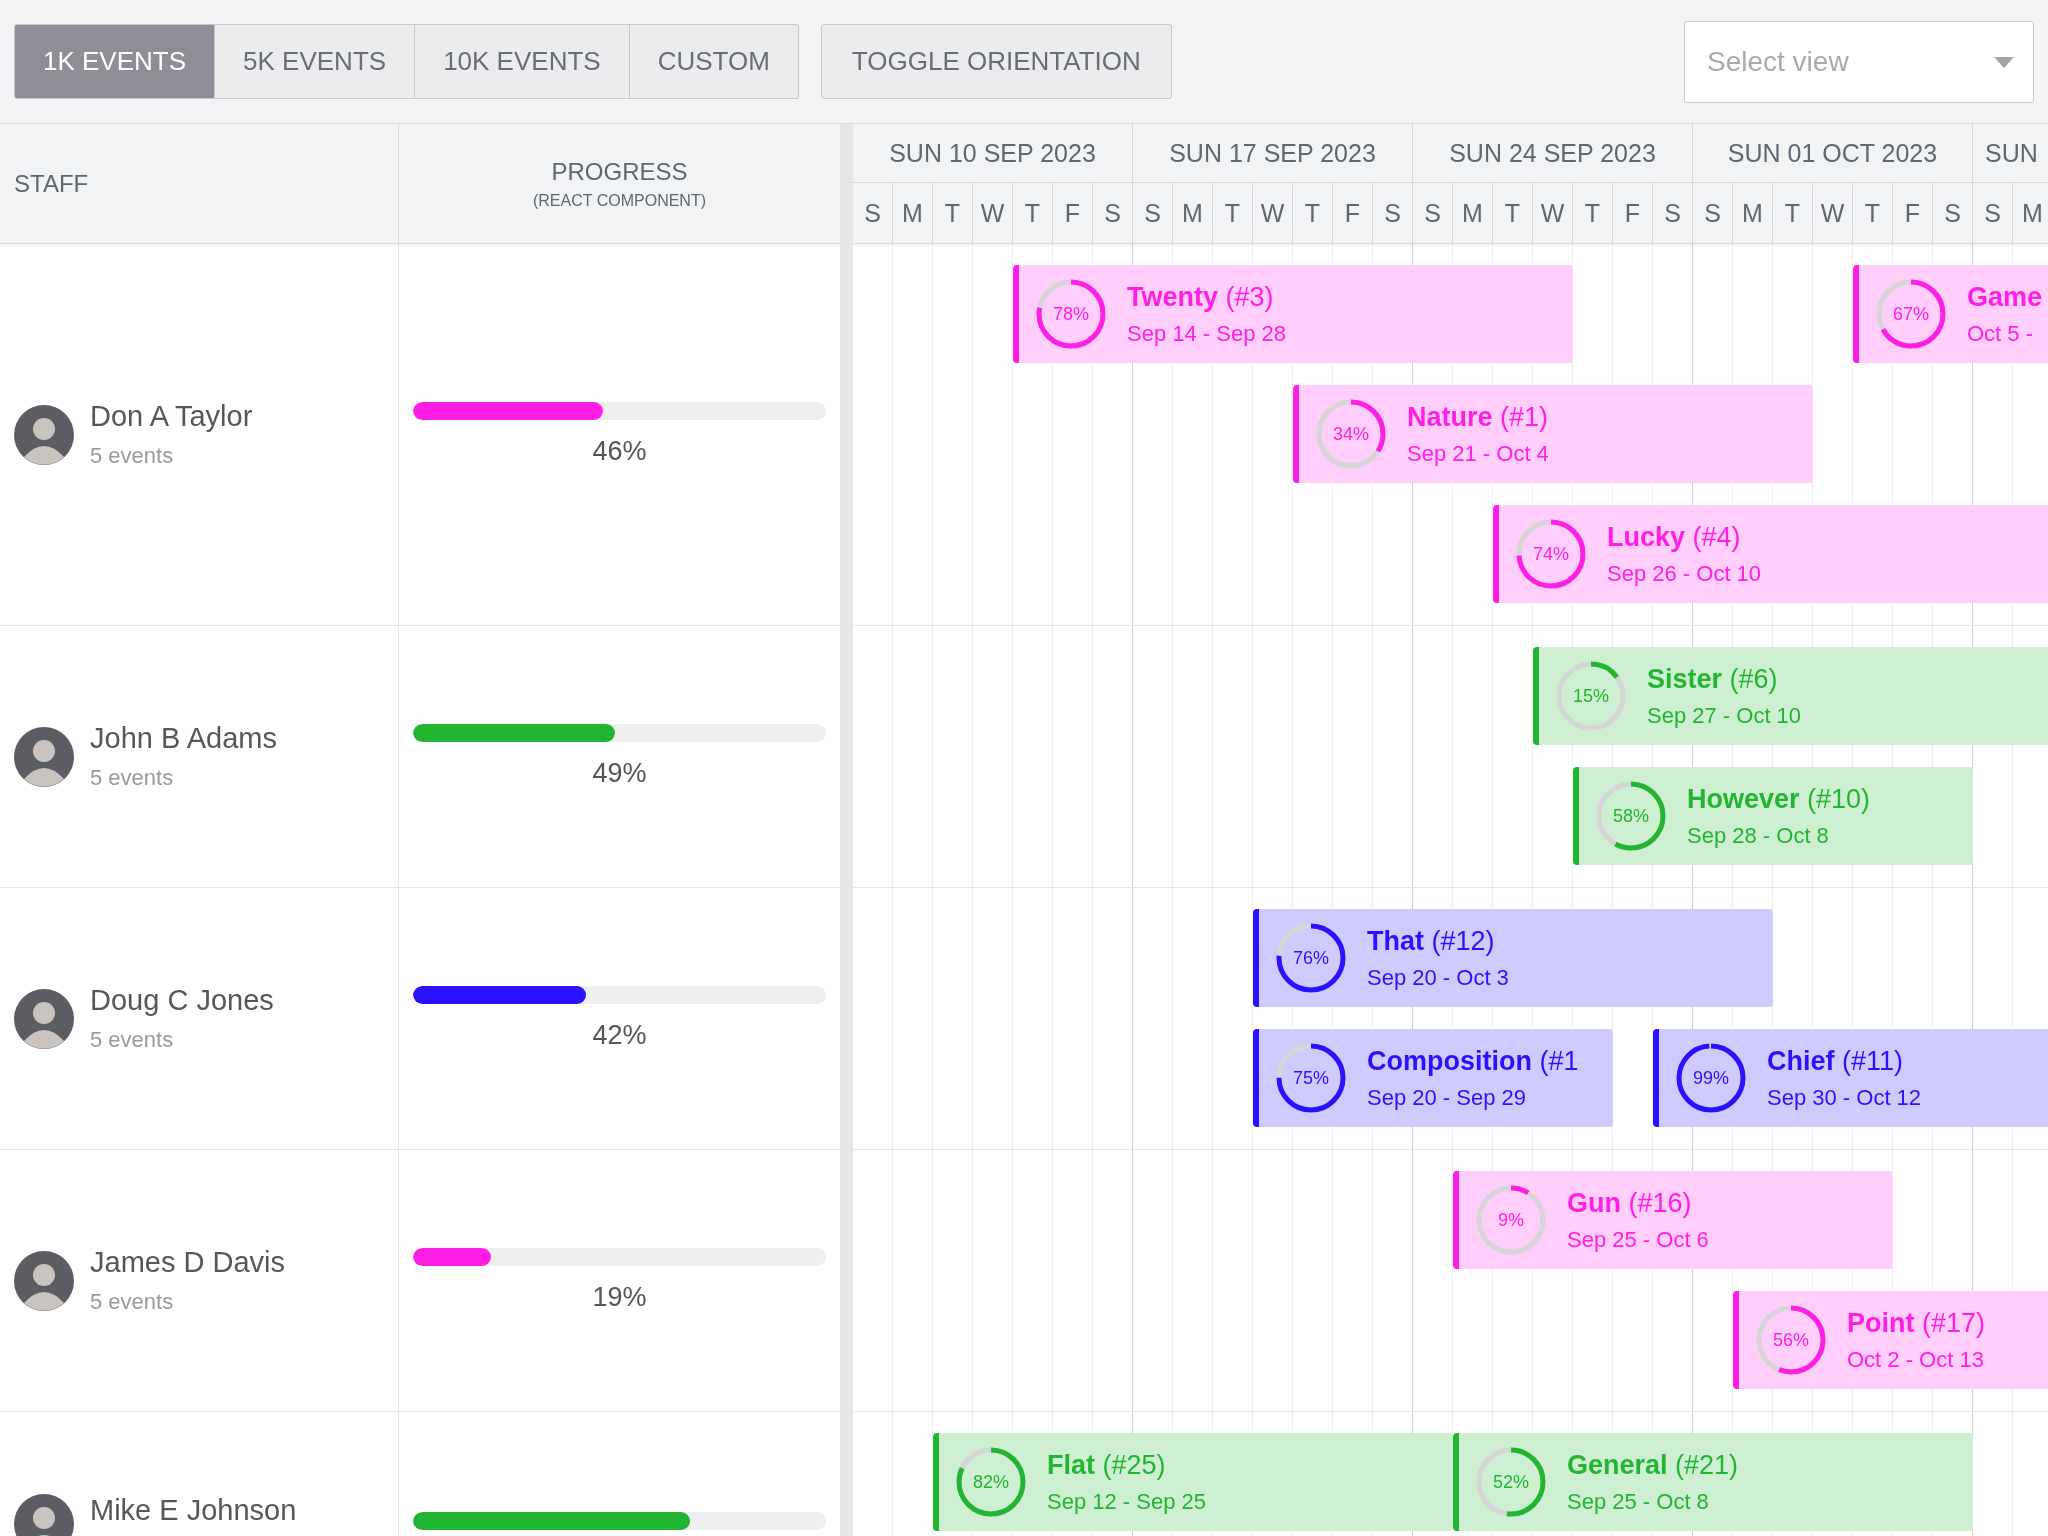  I want to click on progress-label: 49%, so click(619, 773).